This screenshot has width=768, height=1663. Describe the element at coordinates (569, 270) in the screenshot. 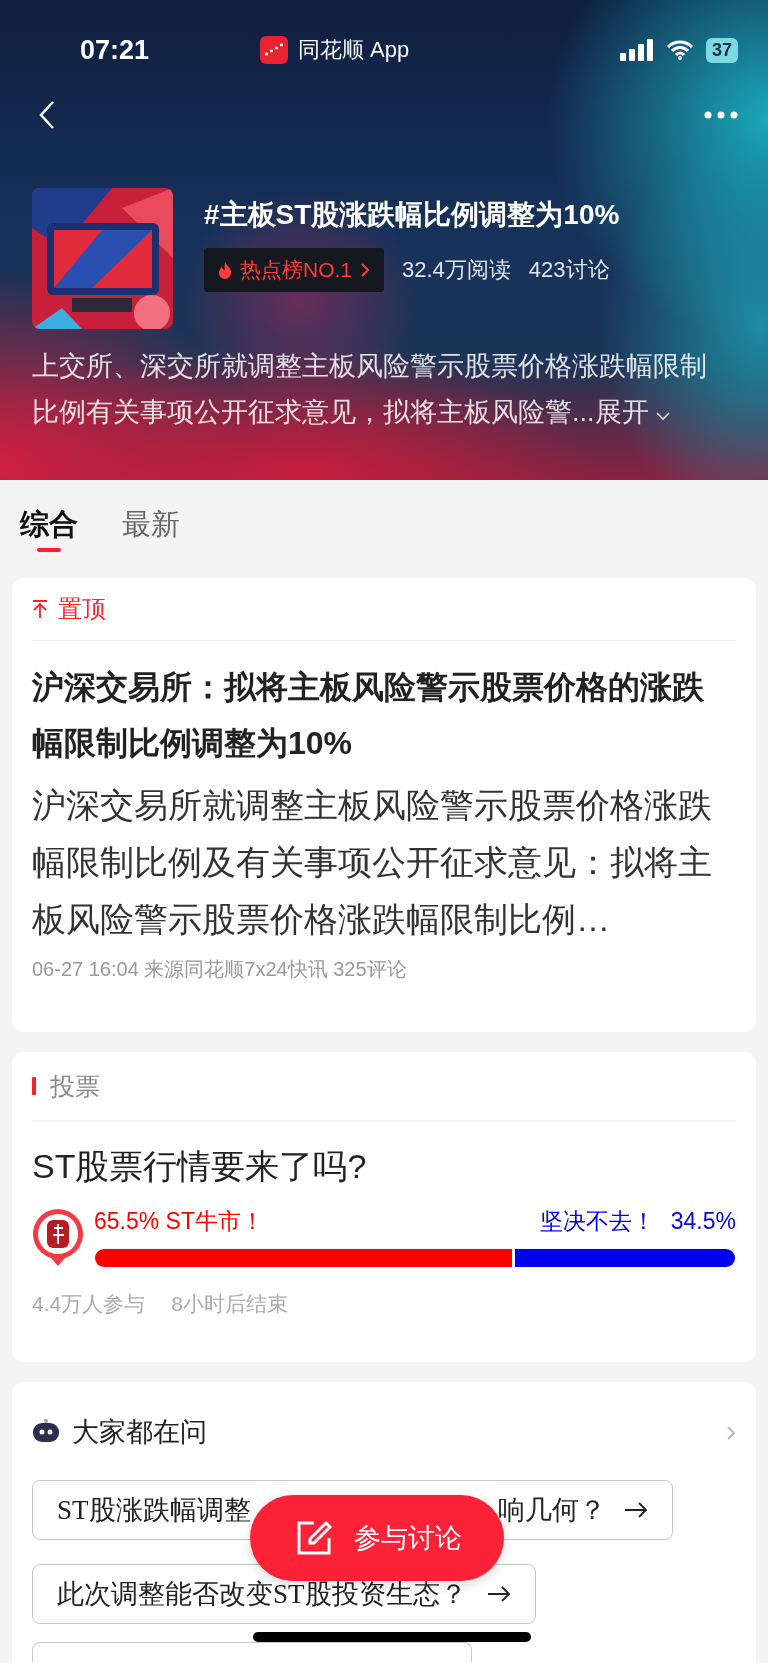

I see `discussion-count: 423讨论` at that location.